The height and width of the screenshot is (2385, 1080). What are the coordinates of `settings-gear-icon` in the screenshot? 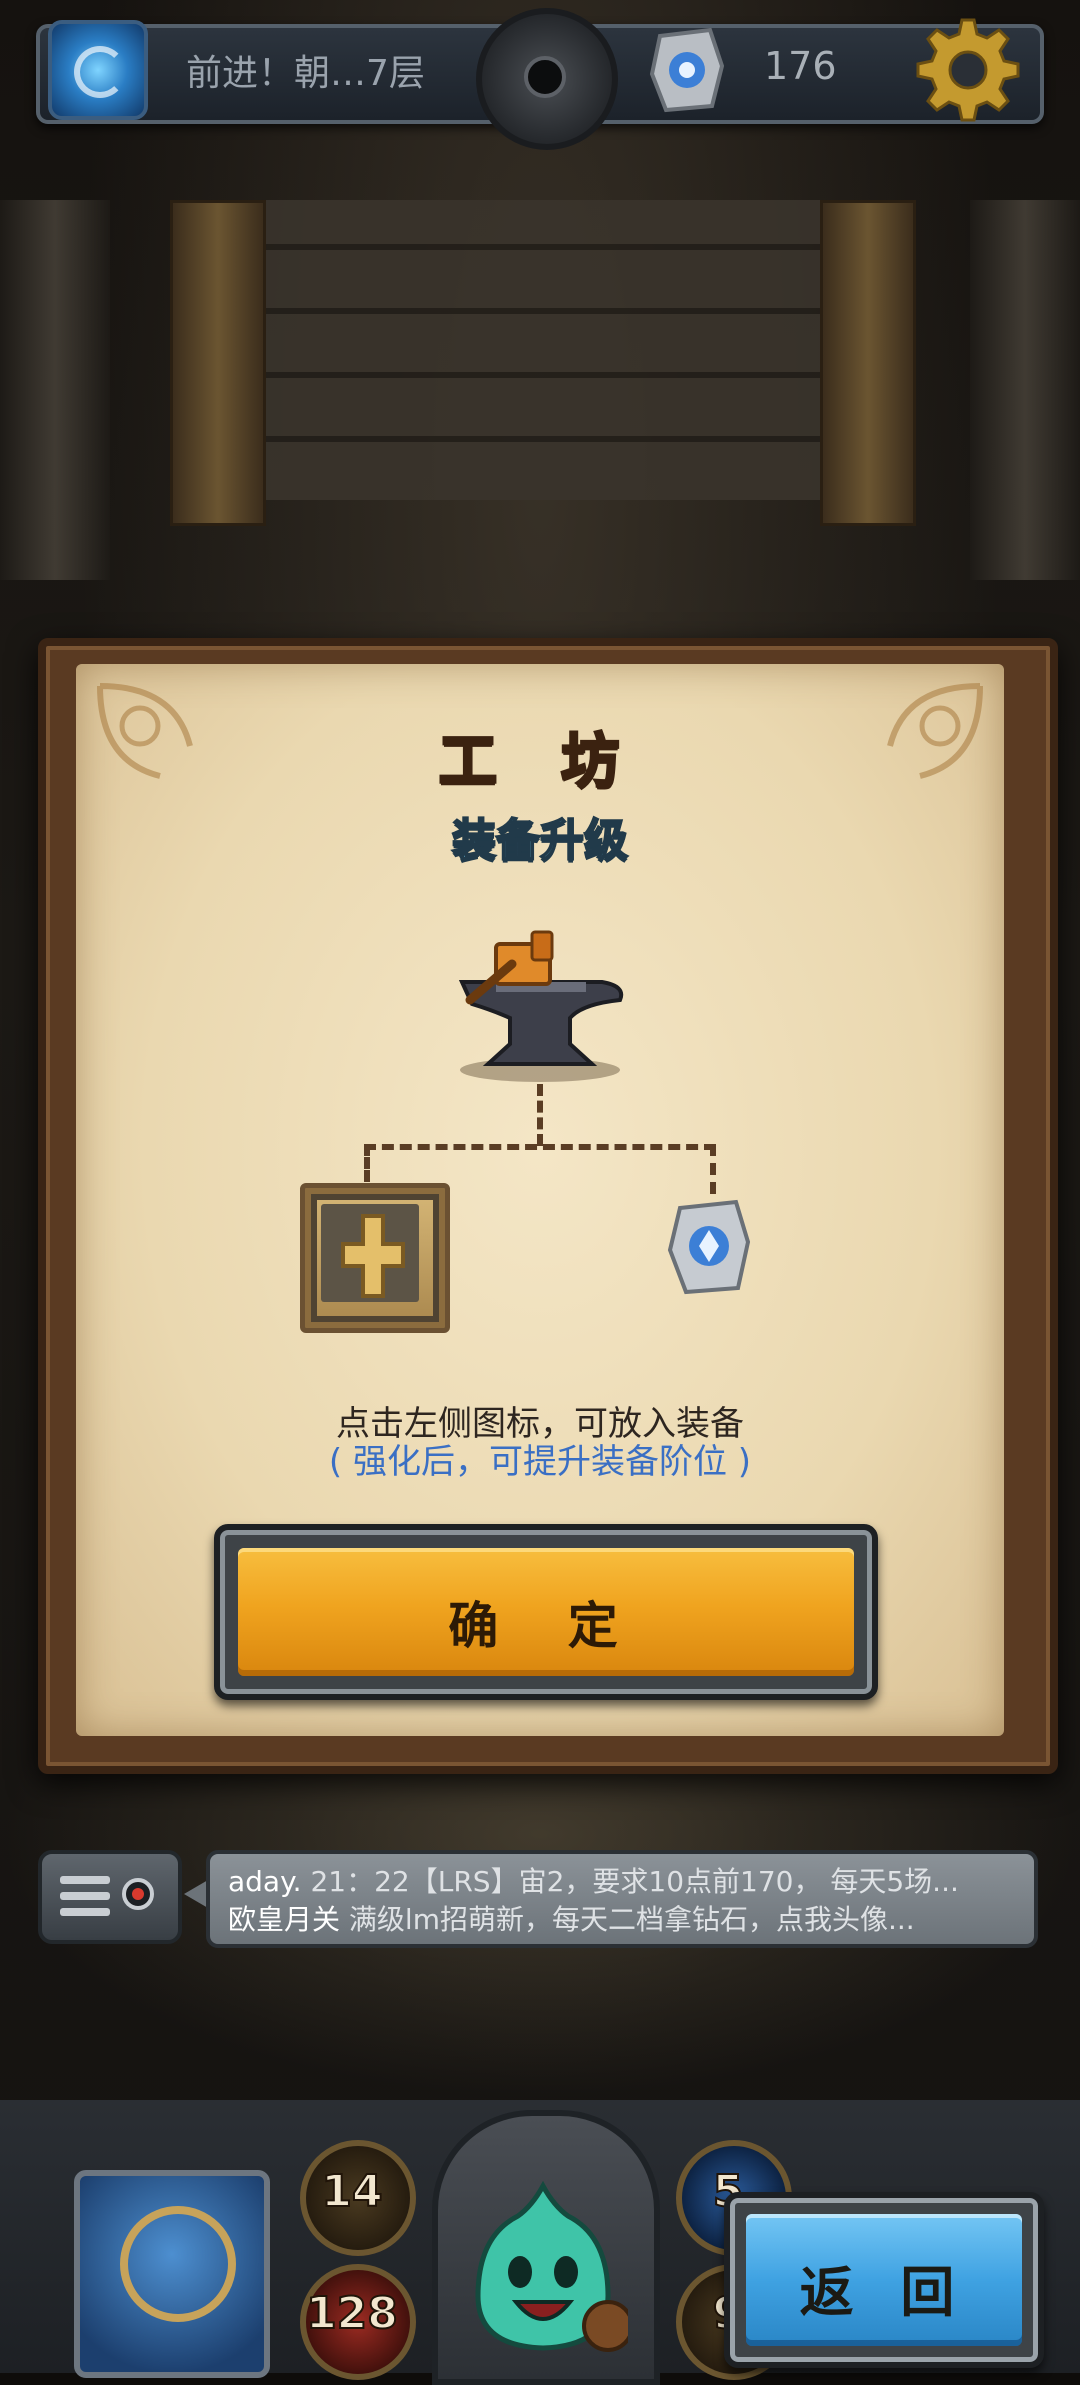 It's located at (968, 70).